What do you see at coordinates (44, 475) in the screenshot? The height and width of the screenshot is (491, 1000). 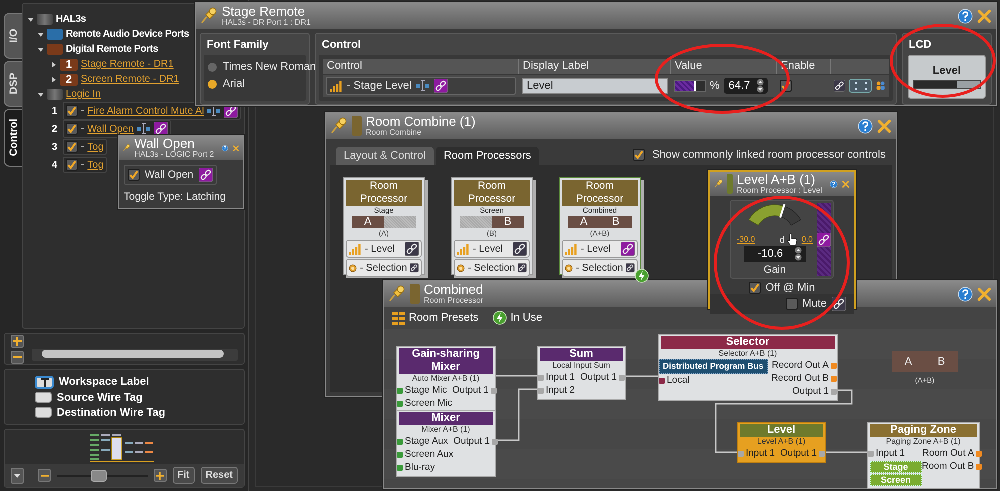 I see `zoom-out-button` at bounding box center [44, 475].